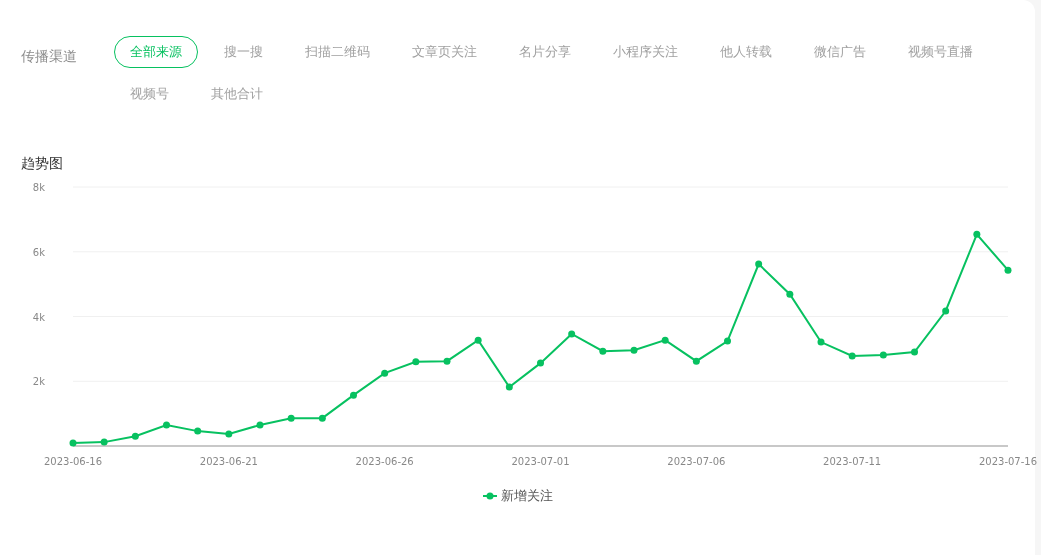 This screenshot has height=555, width=1041. I want to click on x-tick-label: 2023-07-01, so click(540, 461).